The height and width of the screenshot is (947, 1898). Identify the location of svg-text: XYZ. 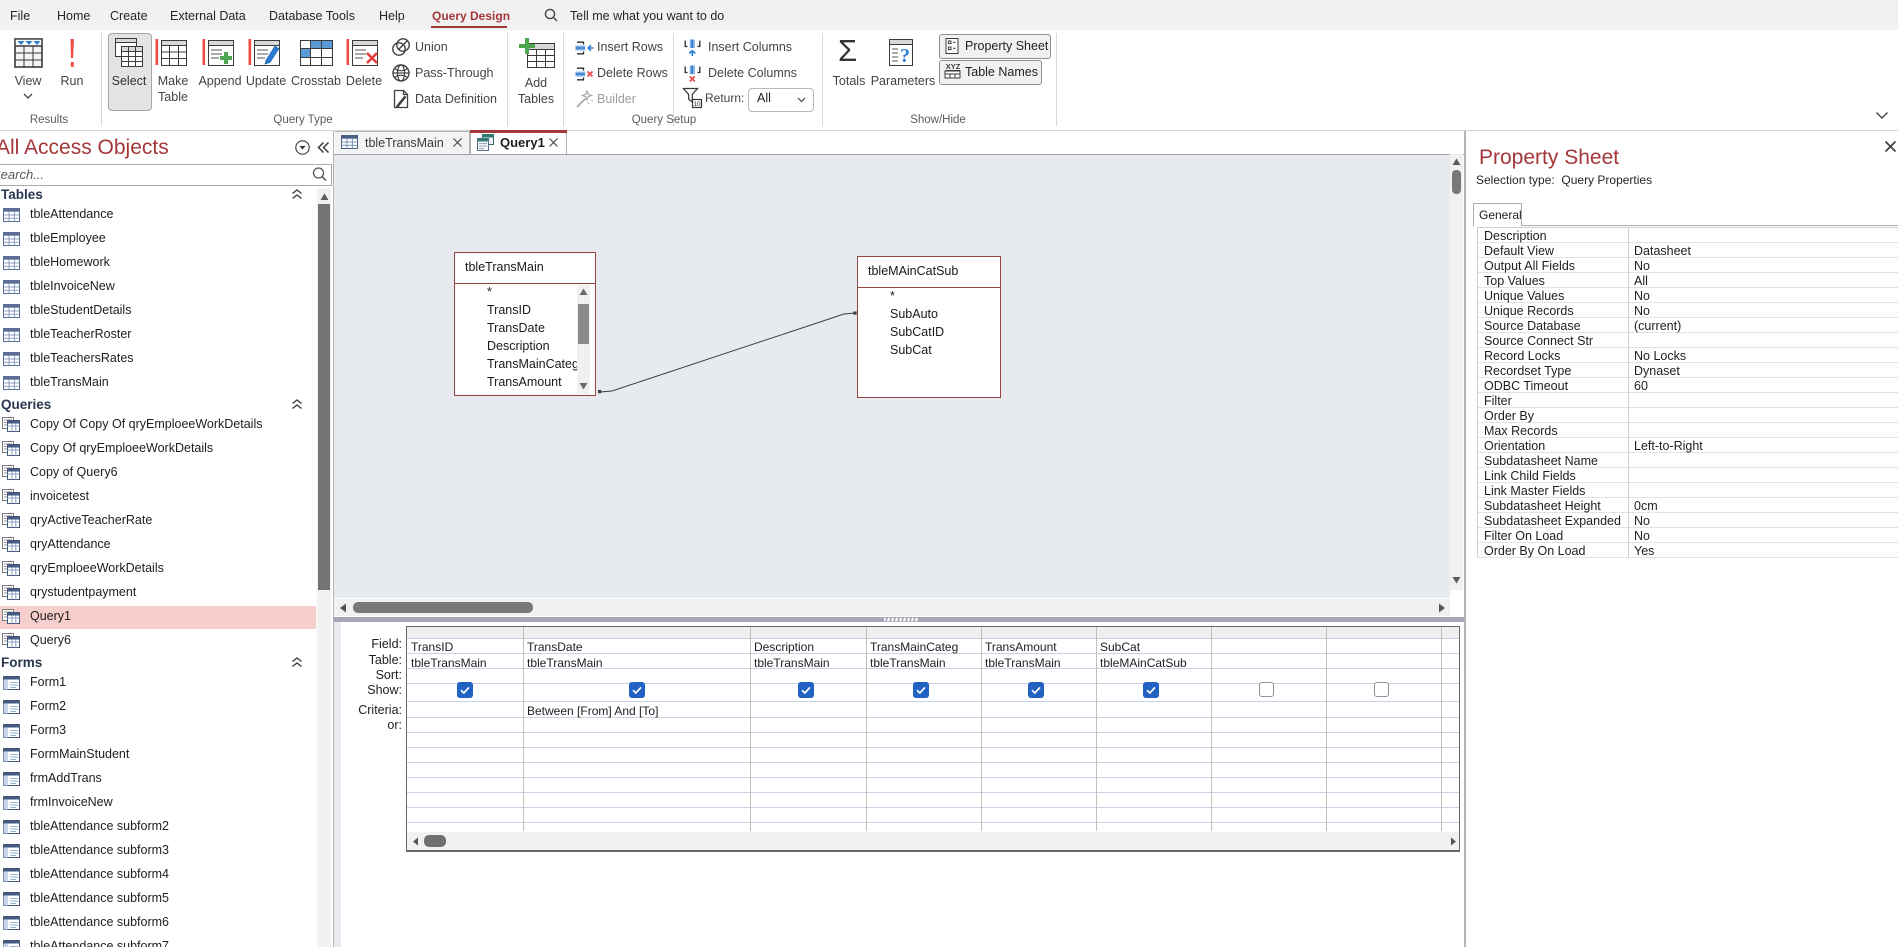
(953, 66).